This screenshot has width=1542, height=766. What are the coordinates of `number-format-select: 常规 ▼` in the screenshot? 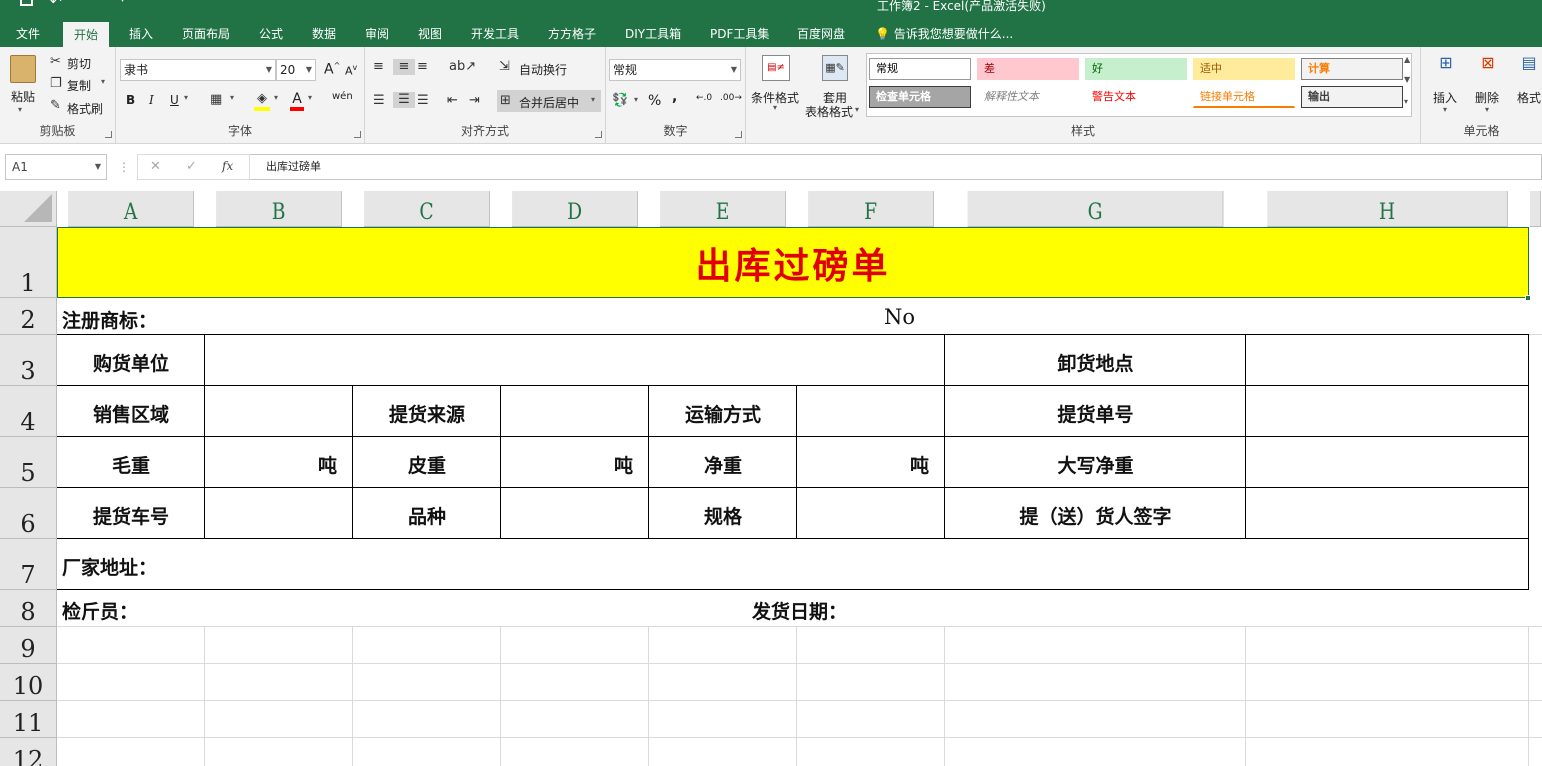 It's located at (675, 70).